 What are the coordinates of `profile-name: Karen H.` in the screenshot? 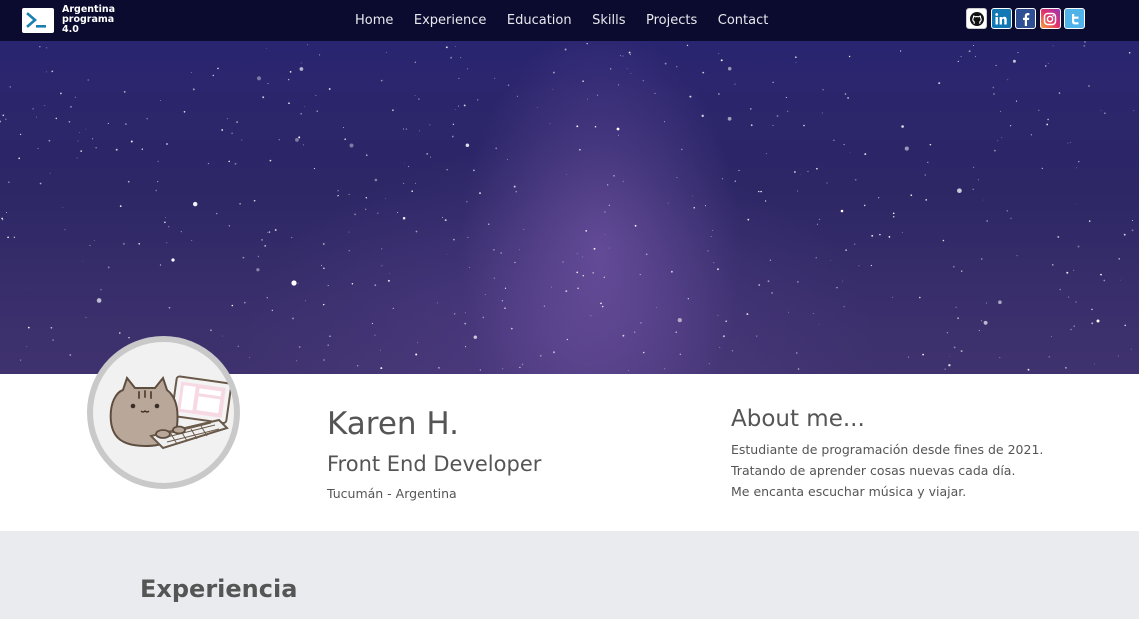 It's located at (393, 424).